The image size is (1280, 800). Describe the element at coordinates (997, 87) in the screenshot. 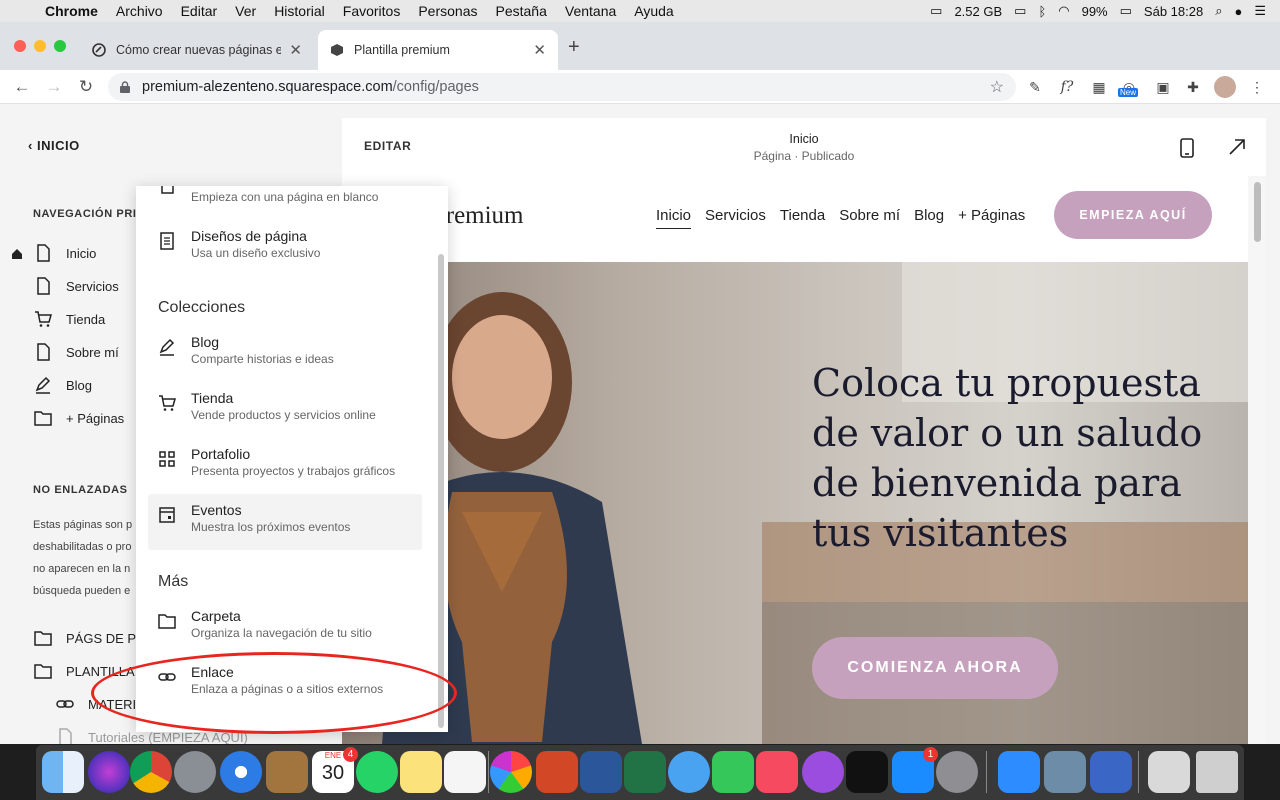

I see `bookmark-star-icon: ☆` at that location.